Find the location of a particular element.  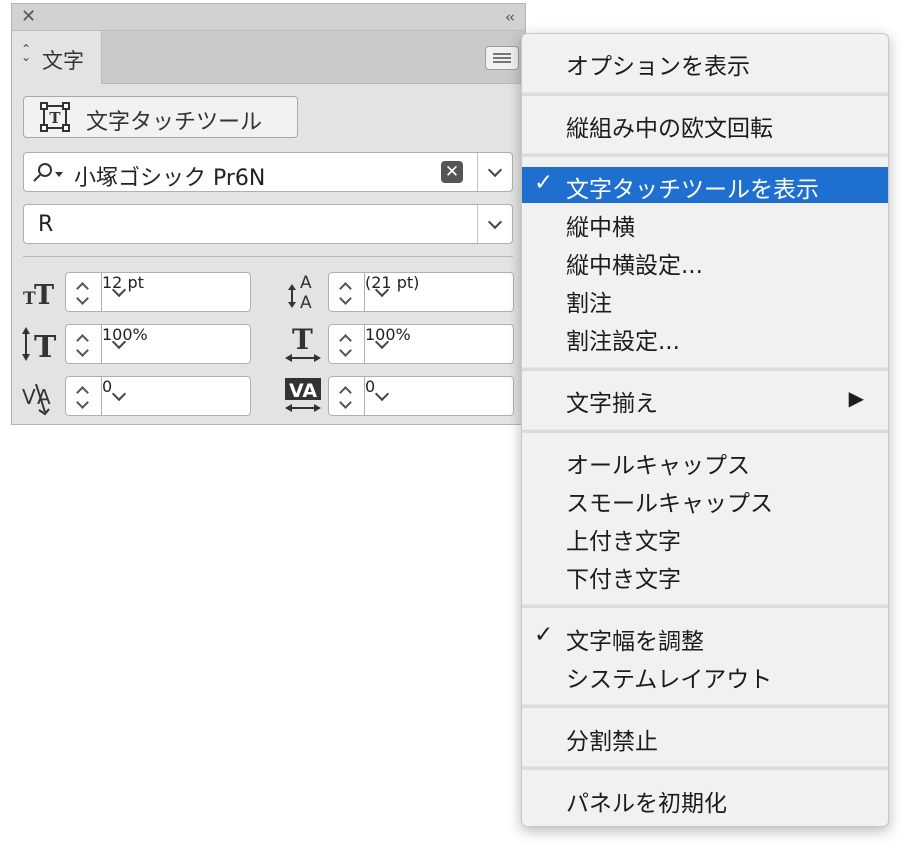

font-style-dropdown is located at coordinates (494, 224).